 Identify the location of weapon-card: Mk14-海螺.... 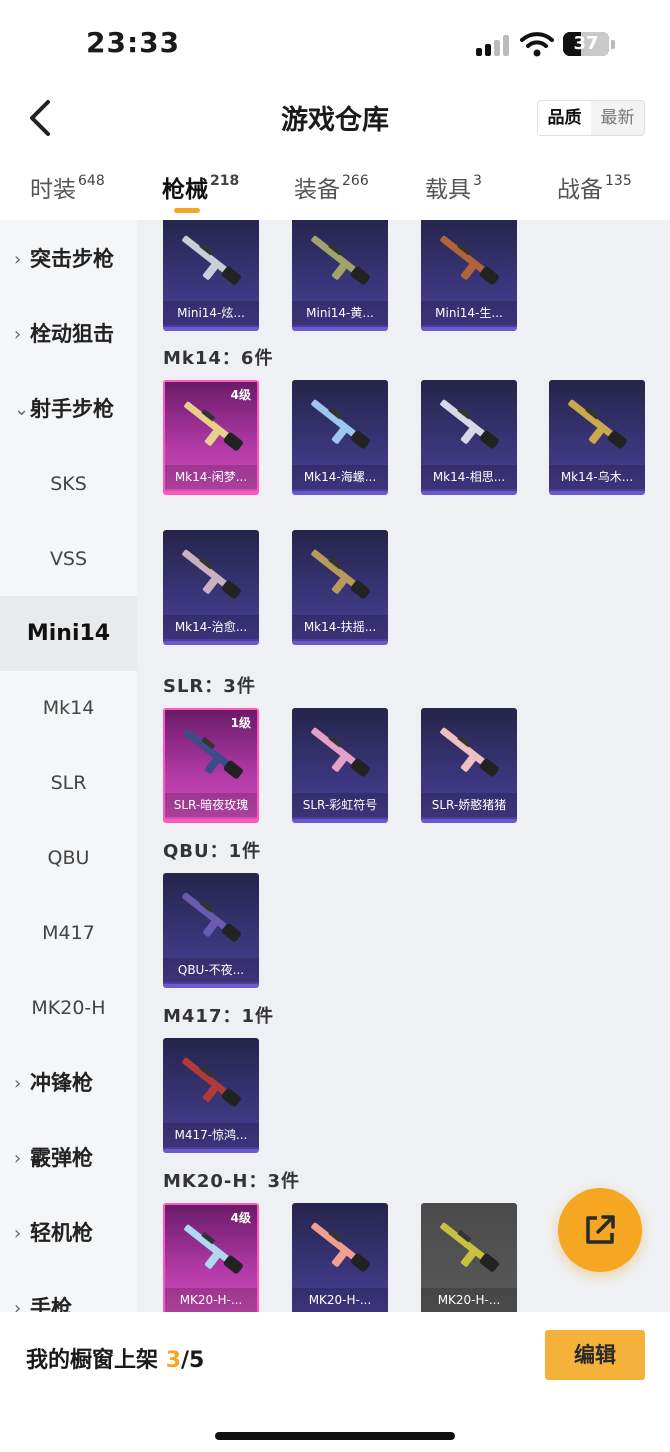
(340, 437).